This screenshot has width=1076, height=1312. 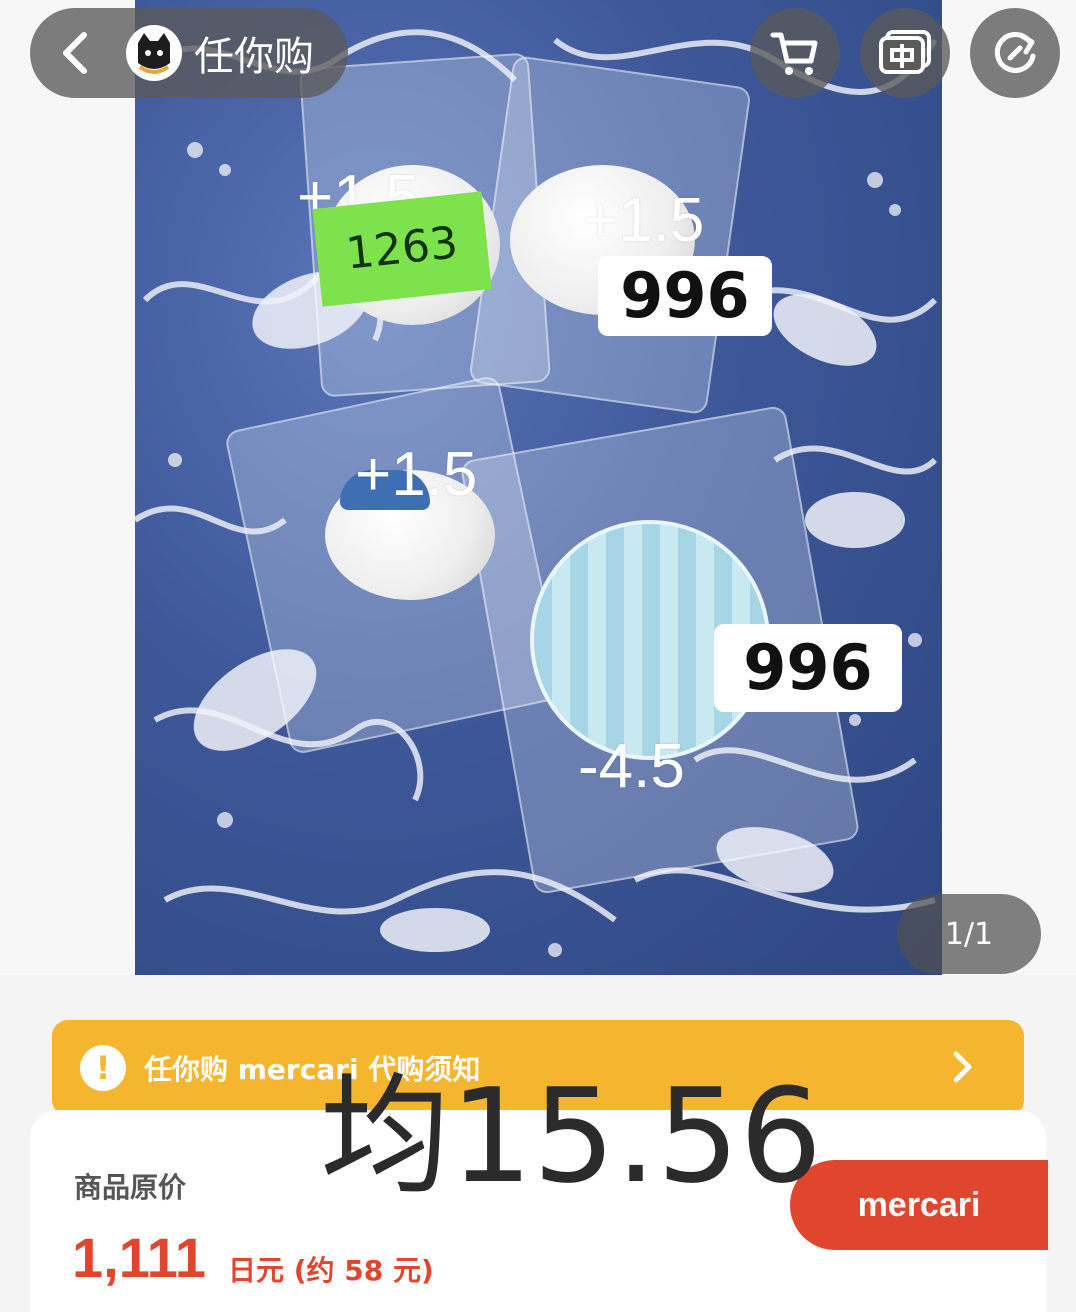 I want to click on top-nav-pill: 任你购, so click(x=189, y=53).